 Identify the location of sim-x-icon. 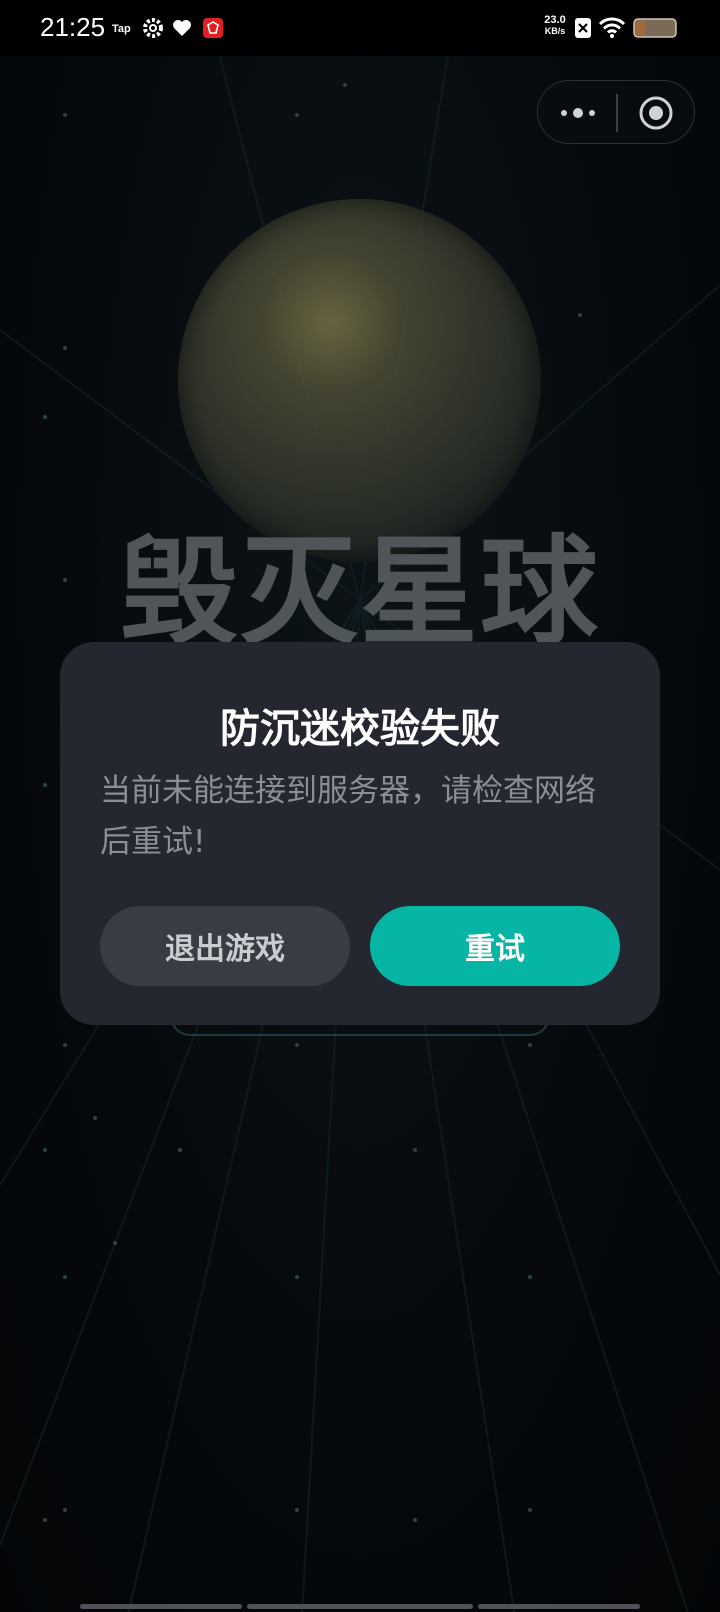
(583, 28).